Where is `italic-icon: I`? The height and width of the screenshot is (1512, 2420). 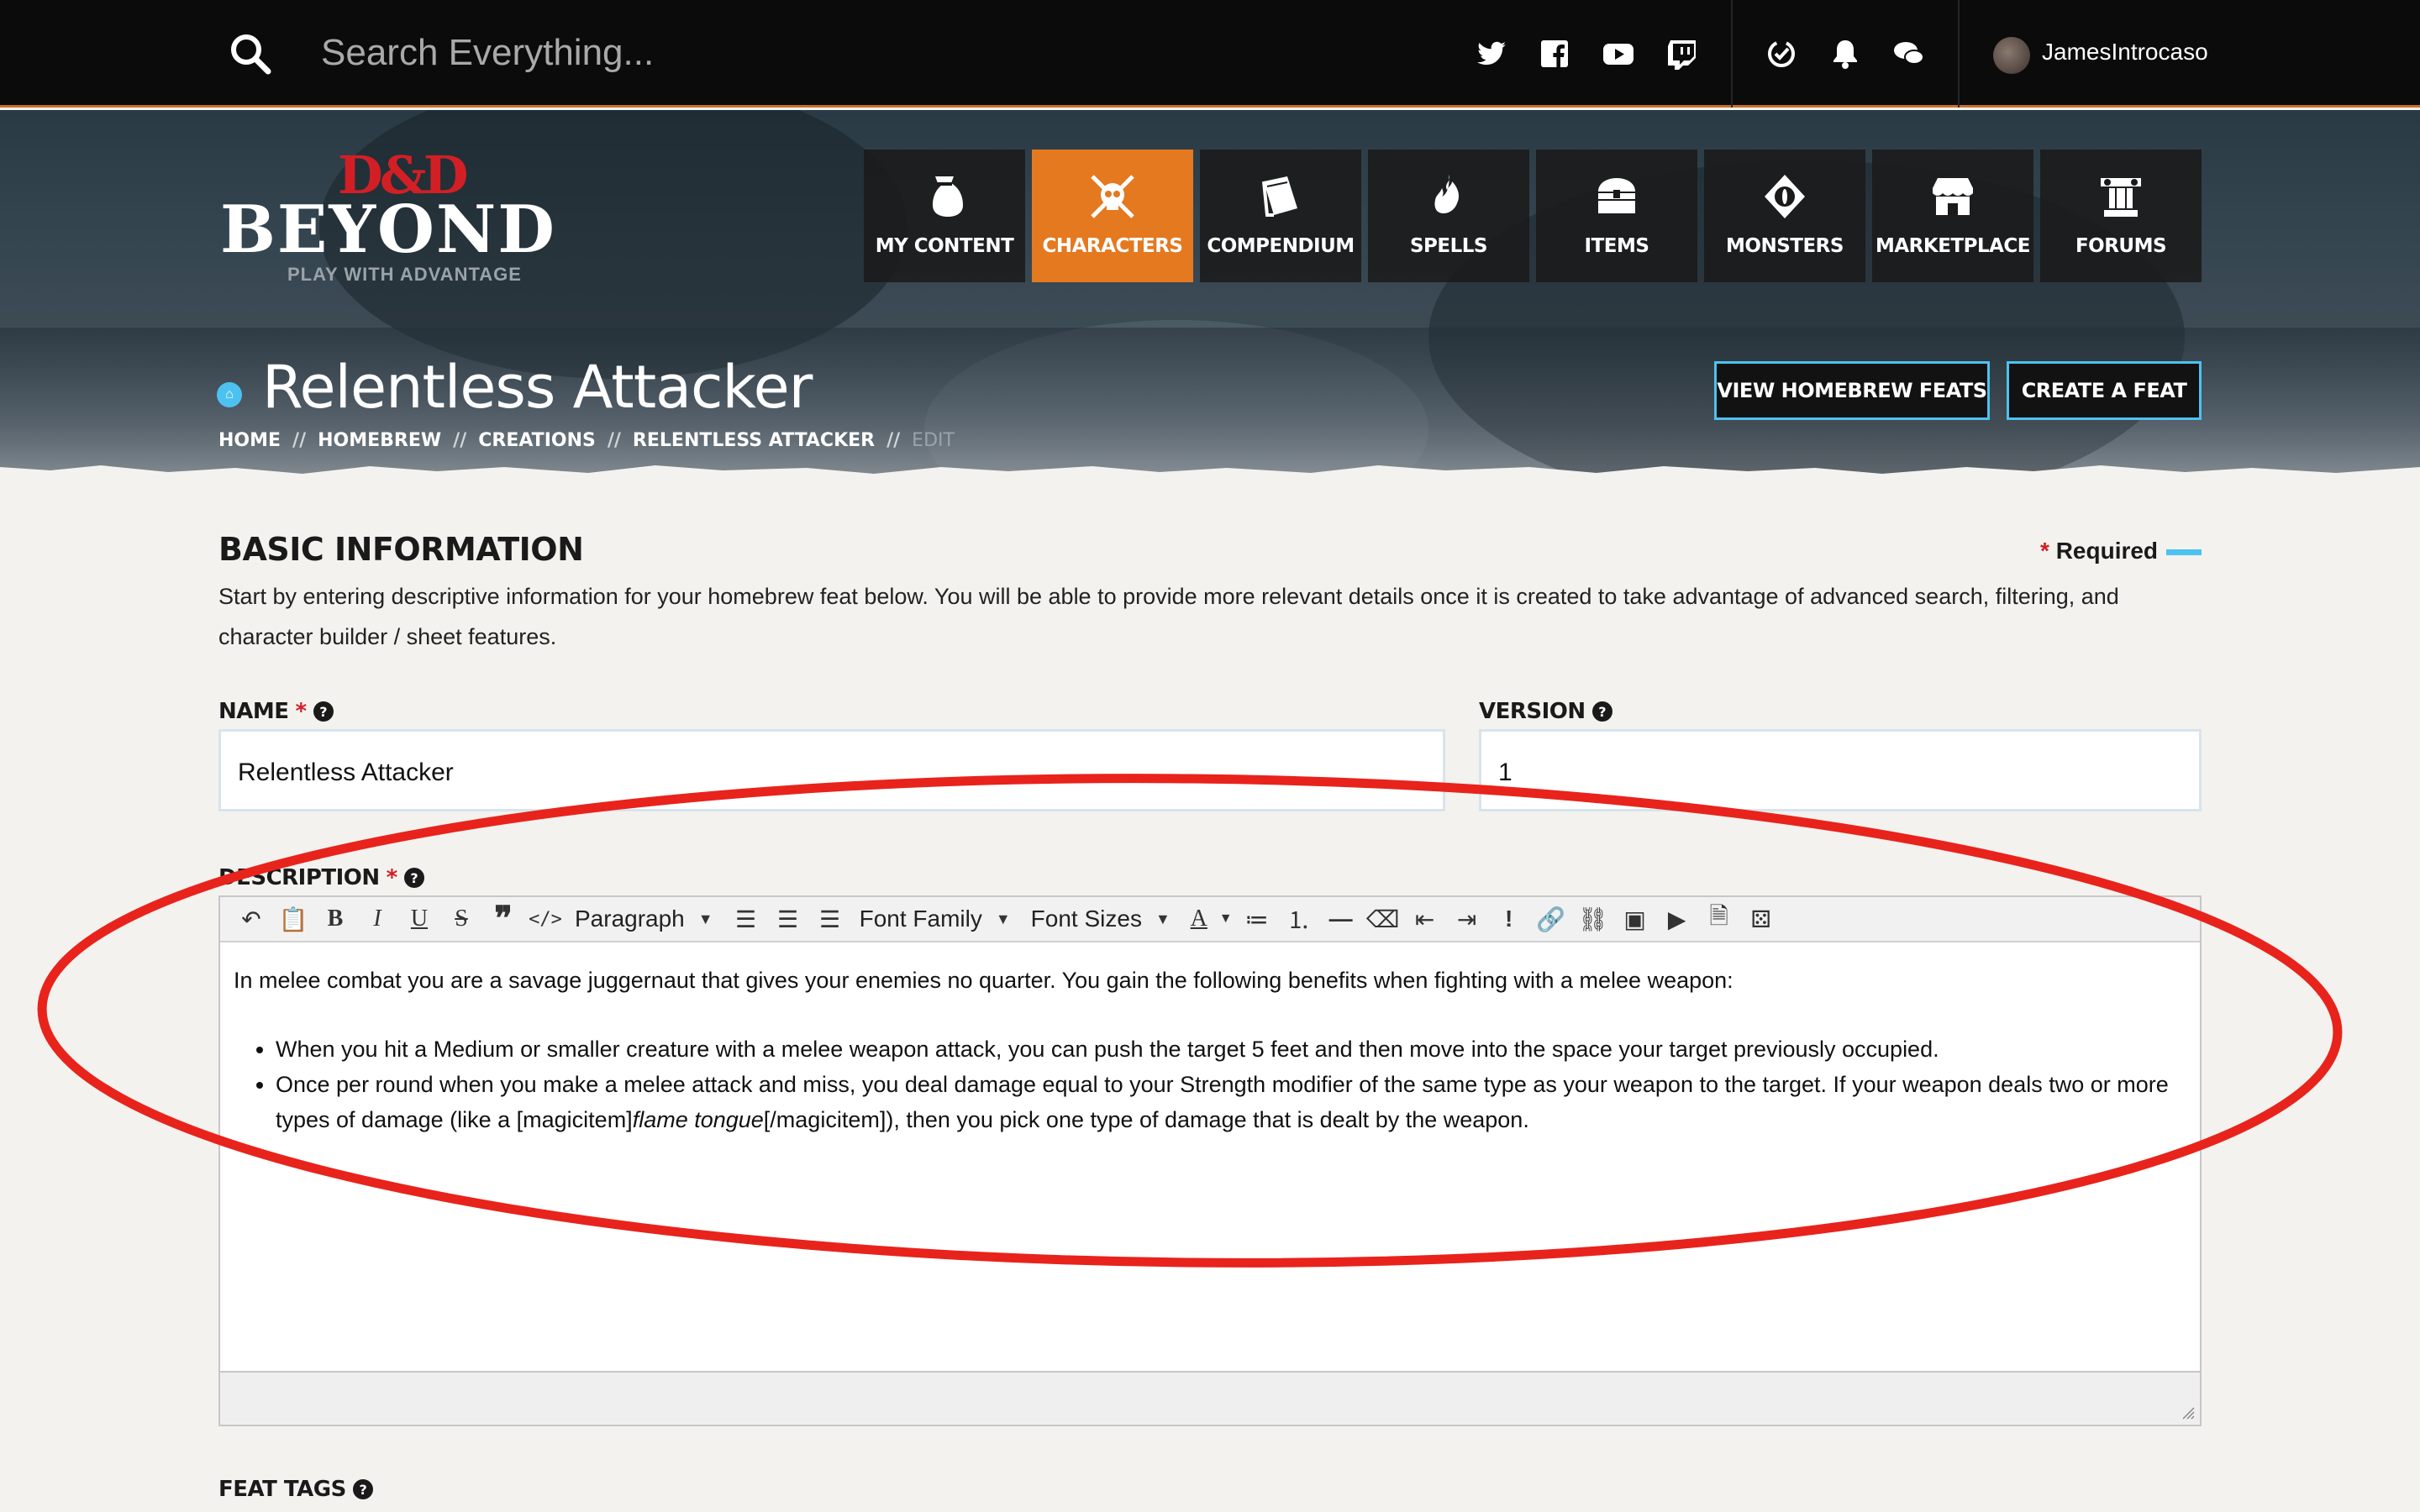
italic-icon: I is located at coordinates (377, 919).